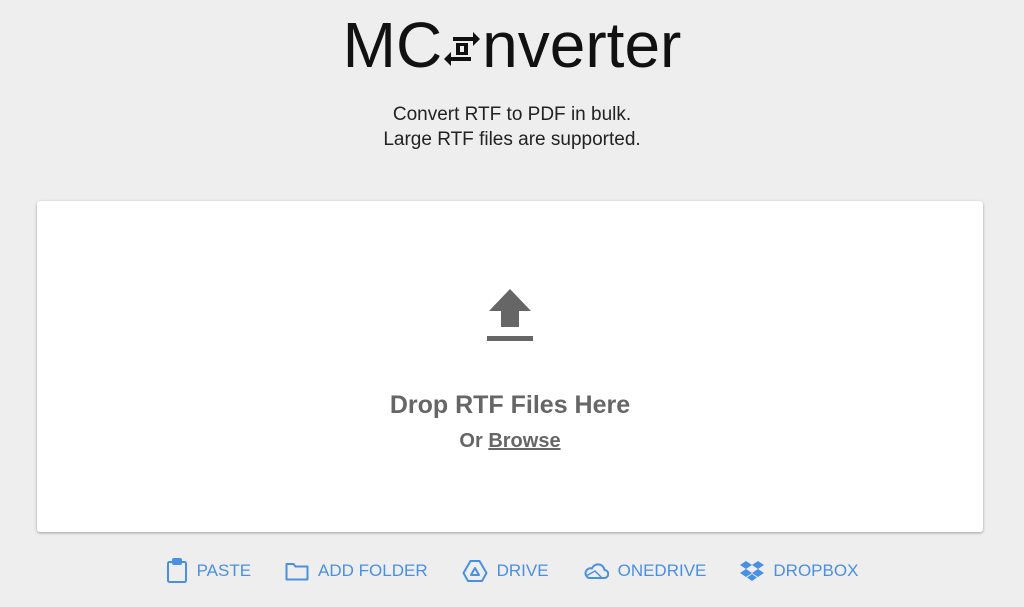 The width and height of the screenshot is (1024, 607). I want to click on logo-text-start: MC, so click(392, 45).